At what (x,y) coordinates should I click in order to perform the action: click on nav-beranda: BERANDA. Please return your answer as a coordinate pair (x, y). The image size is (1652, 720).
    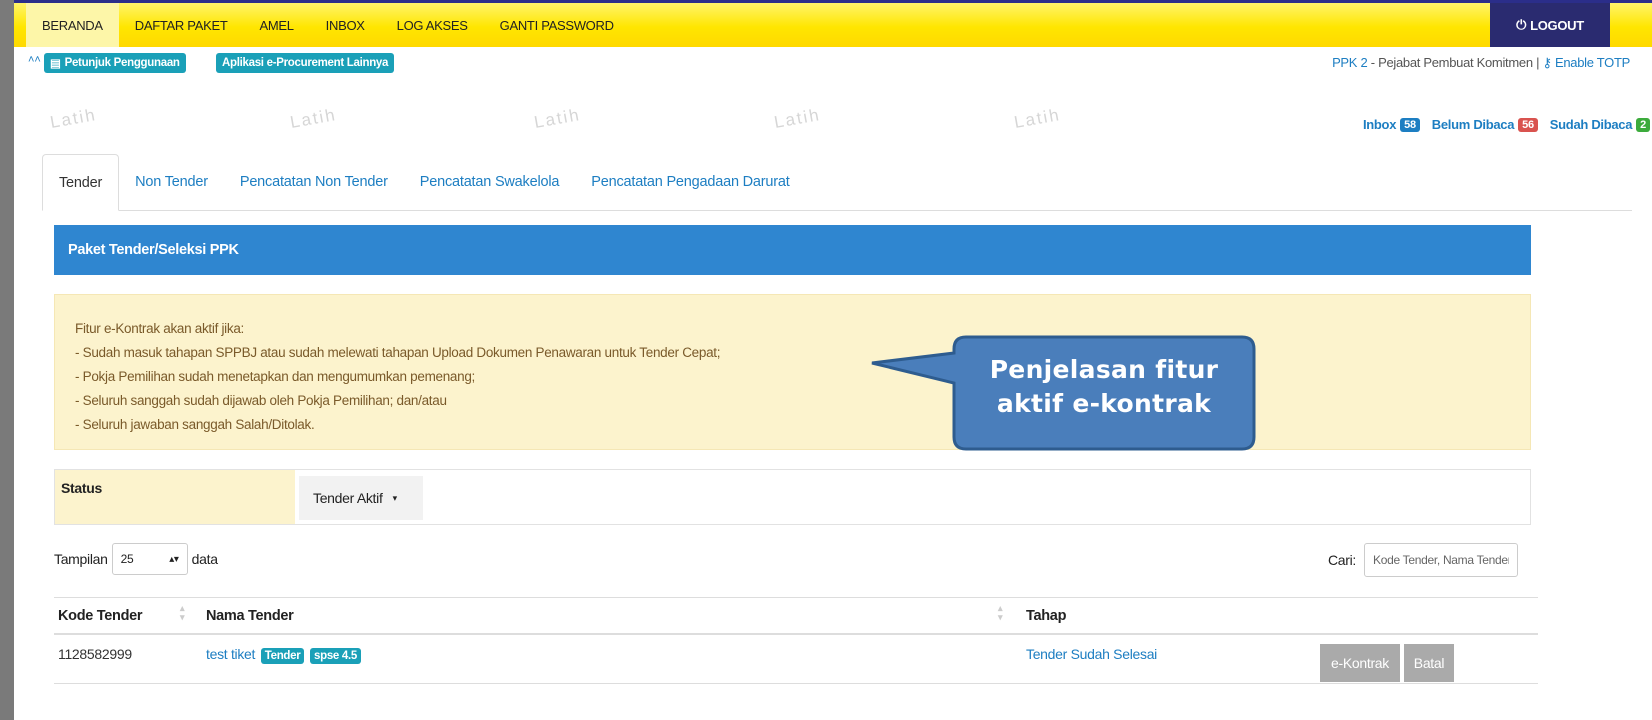
    Looking at the image, I should click on (72, 25).